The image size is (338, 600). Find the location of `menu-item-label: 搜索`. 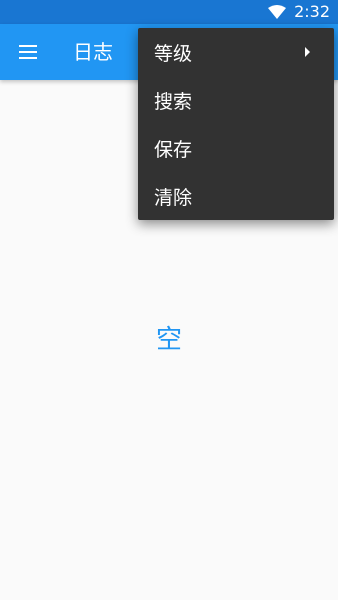

menu-item-label: 搜索 is located at coordinates (173, 101).